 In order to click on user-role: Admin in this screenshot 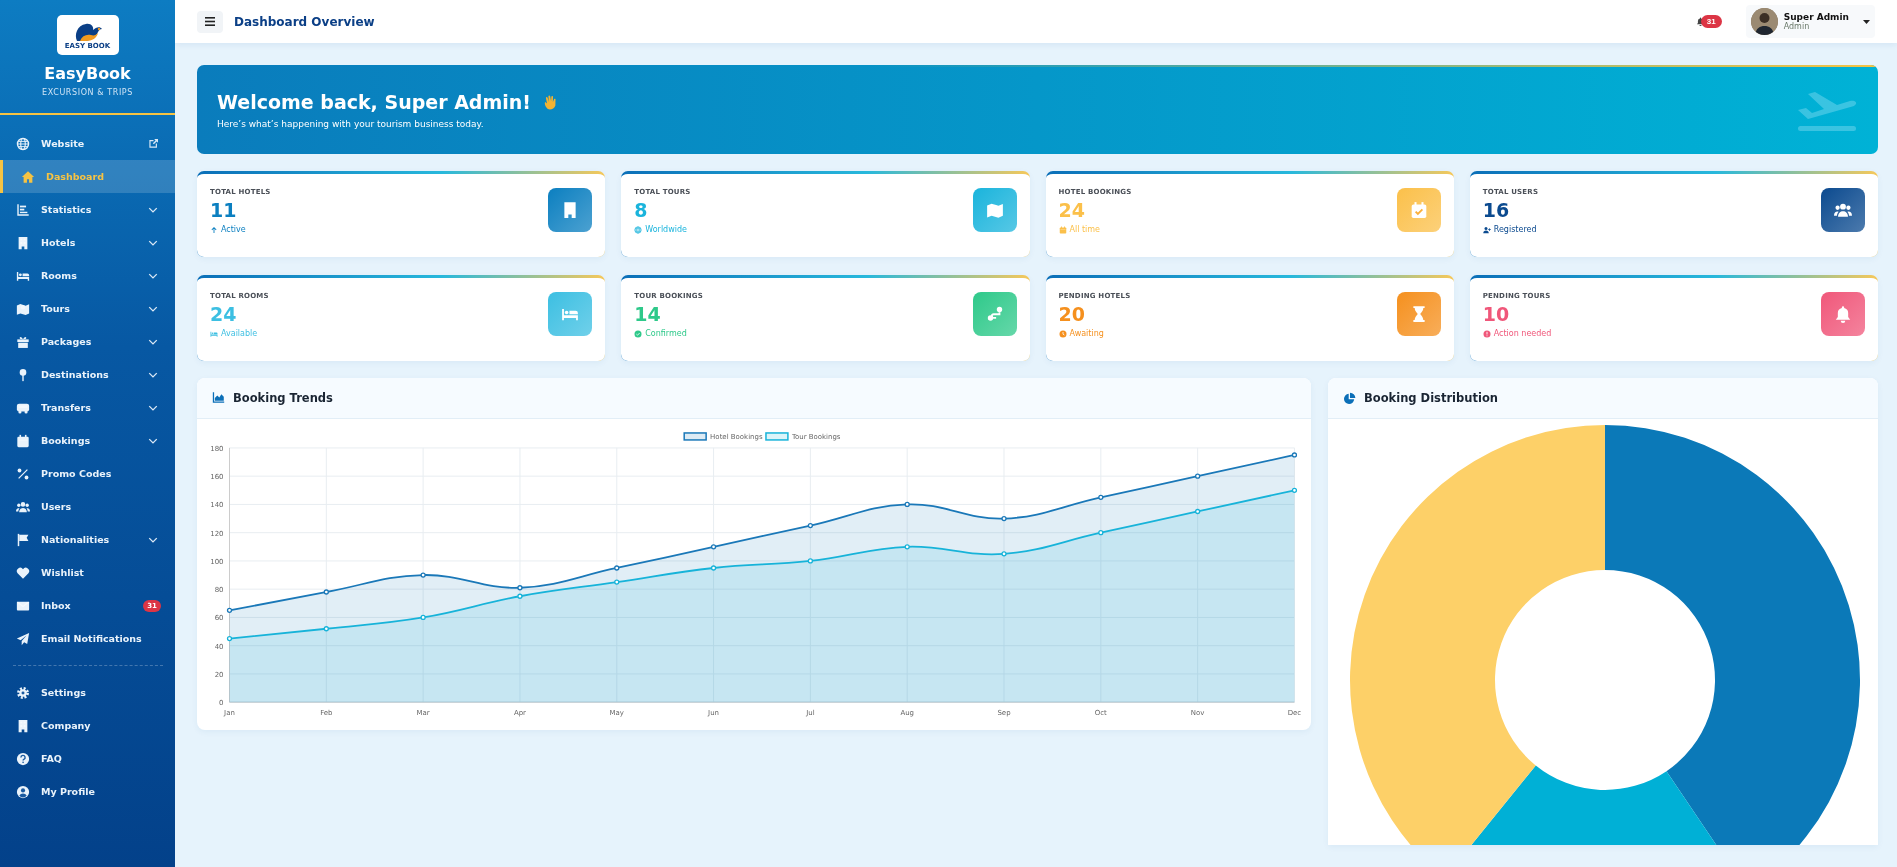, I will do `click(1796, 26)`.